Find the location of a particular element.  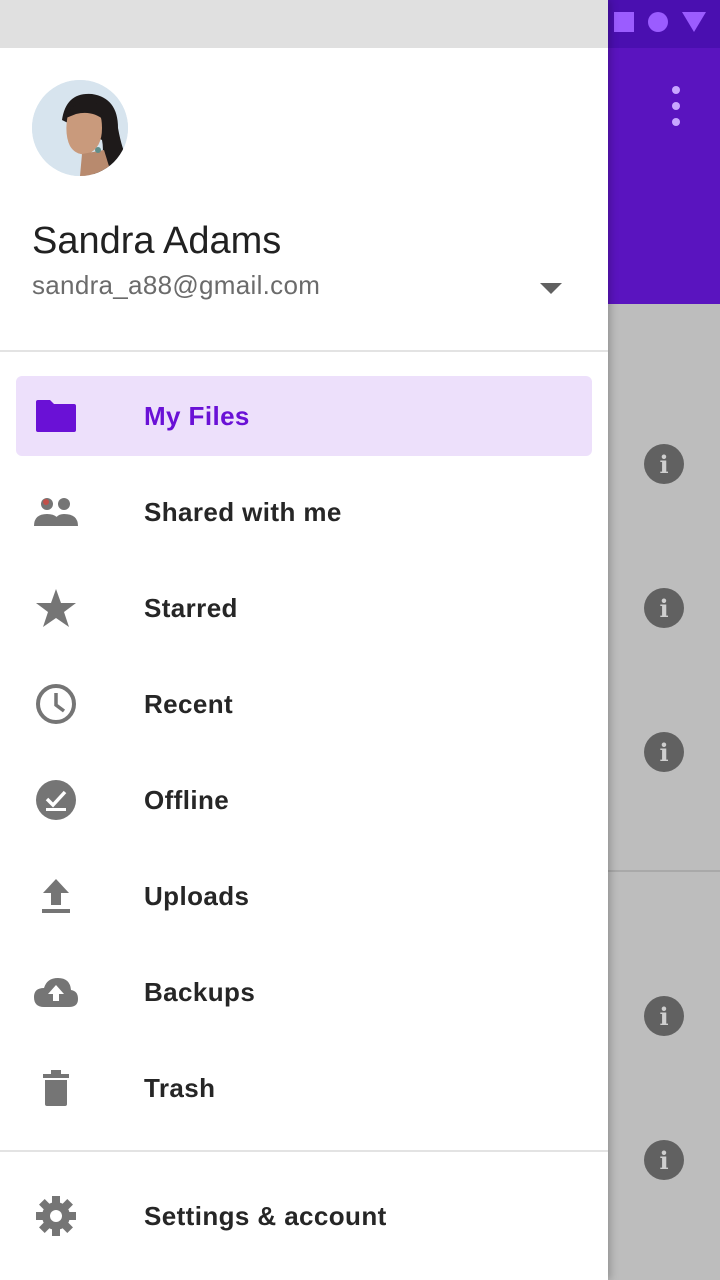

user-email: sandra_a88@gmail.com is located at coordinates (176, 285).